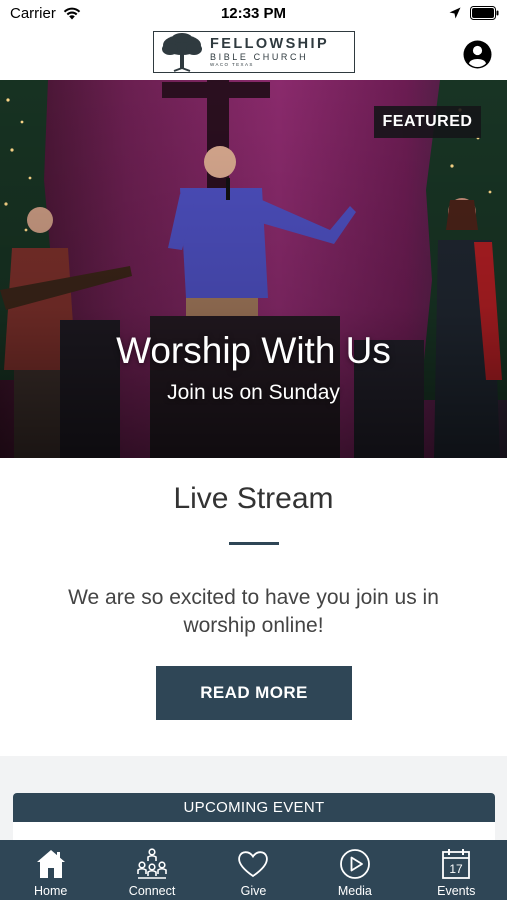 The width and height of the screenshot is (507, 900). Describe the element at coordinates (253, 392) in the screenshot. I see `hero-subtitle: Join us on Sunday` at that location.